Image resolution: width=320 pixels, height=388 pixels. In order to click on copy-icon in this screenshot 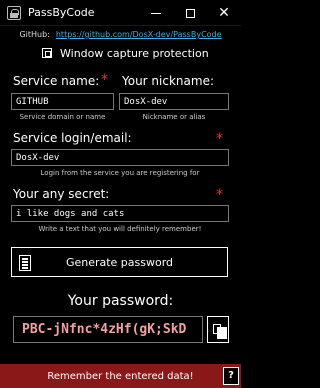, I will do `click(220, 331)`.